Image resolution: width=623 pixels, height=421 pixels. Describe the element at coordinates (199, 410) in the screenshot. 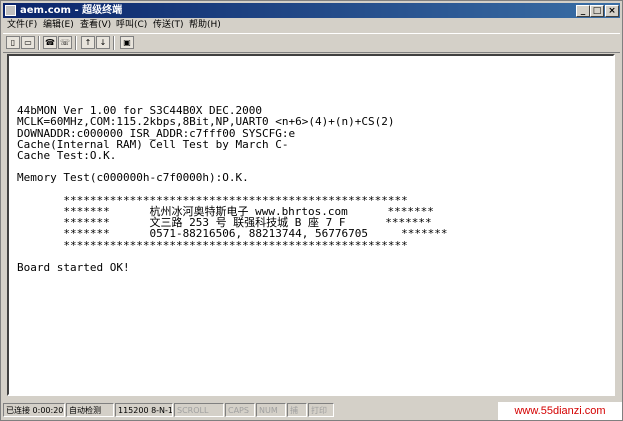

I see `status-scroll: SCROLL` at that location.